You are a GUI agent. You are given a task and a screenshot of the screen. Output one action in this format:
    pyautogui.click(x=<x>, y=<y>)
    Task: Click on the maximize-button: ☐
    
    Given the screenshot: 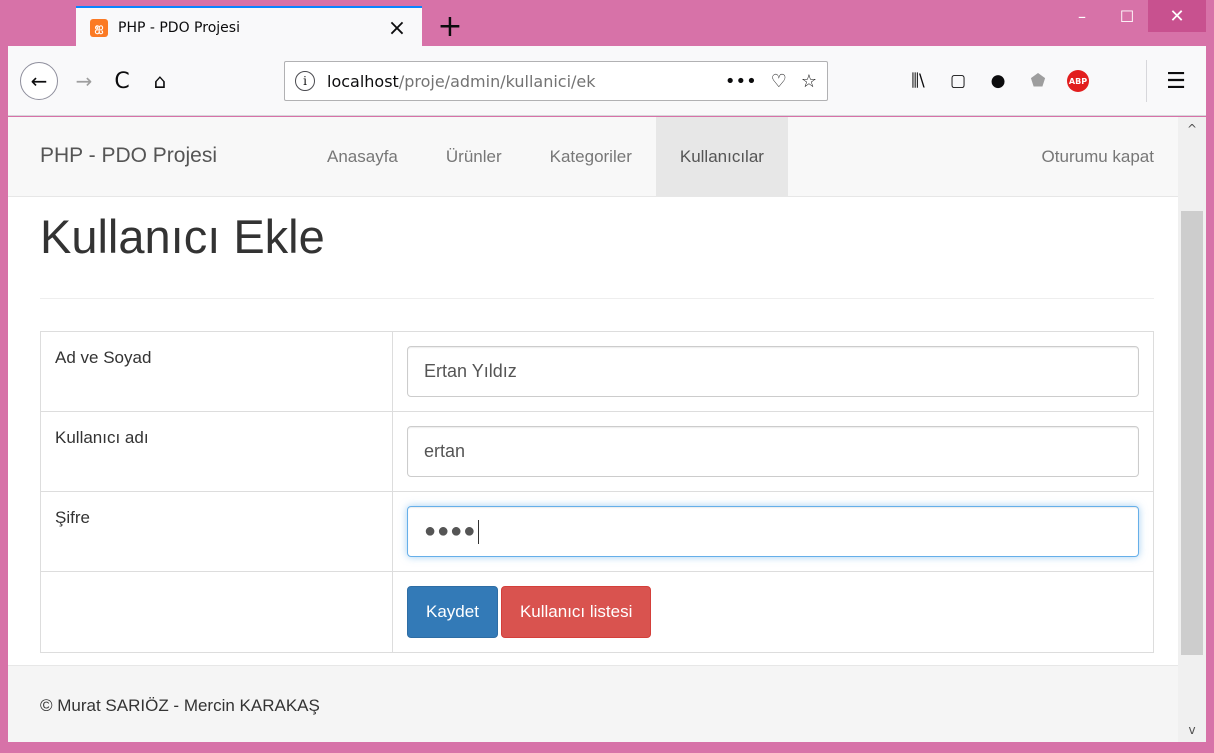 What is the action you would take?
    pyautogui.click(x=1127, y=16)
    